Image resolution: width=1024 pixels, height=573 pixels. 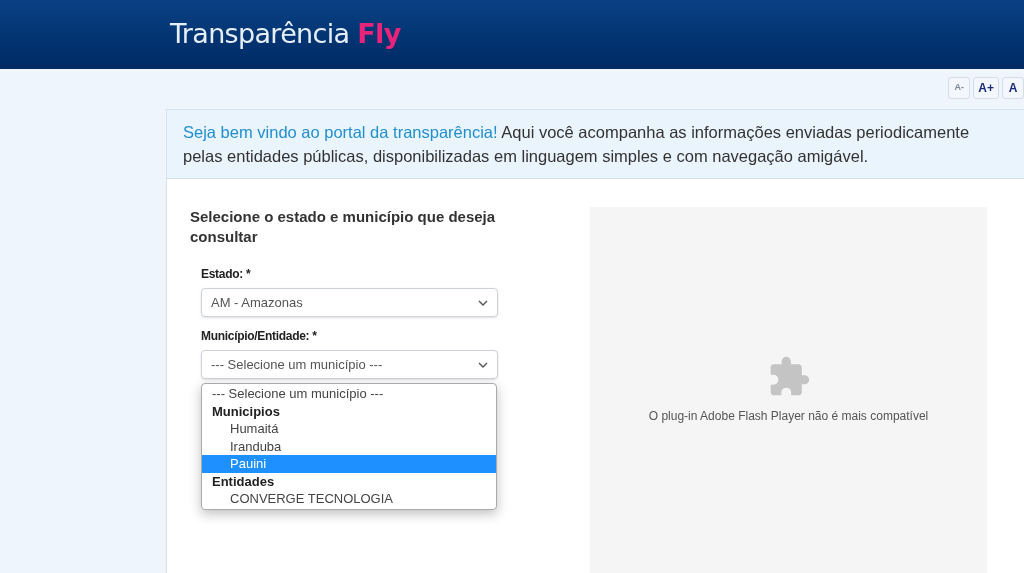 What do you see at coordinates (226, 274) in the screenshot?
I see `field-label: Estado: *` at bounding box center [226, 274].